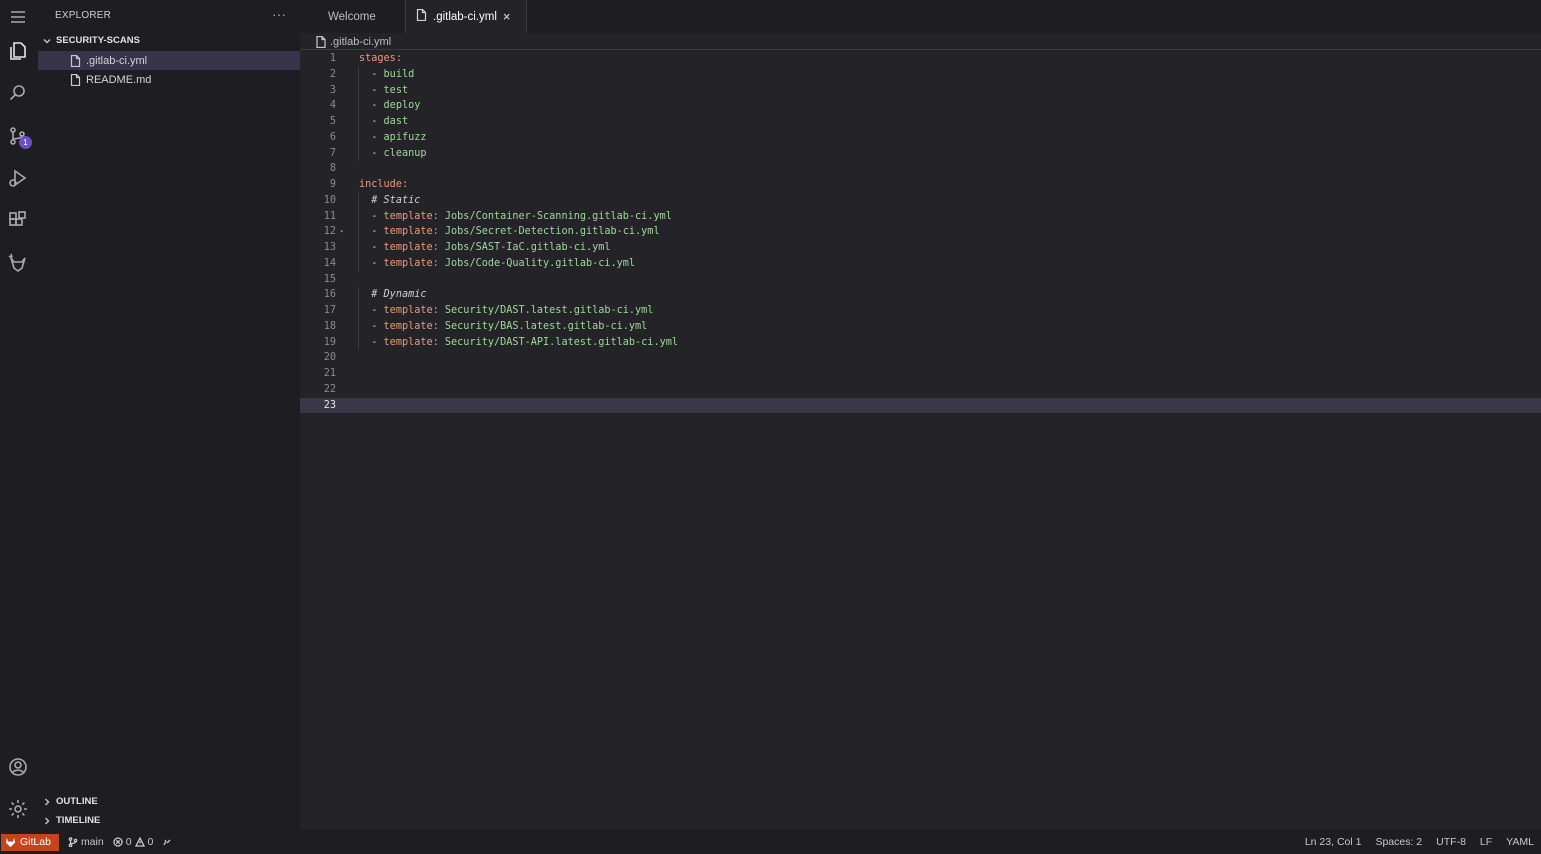 The image size is (1541, 854). What do you see at coordinates (384, 184) in the screenshot?
I see `line-content: include:` at bounding box center [384, 184].